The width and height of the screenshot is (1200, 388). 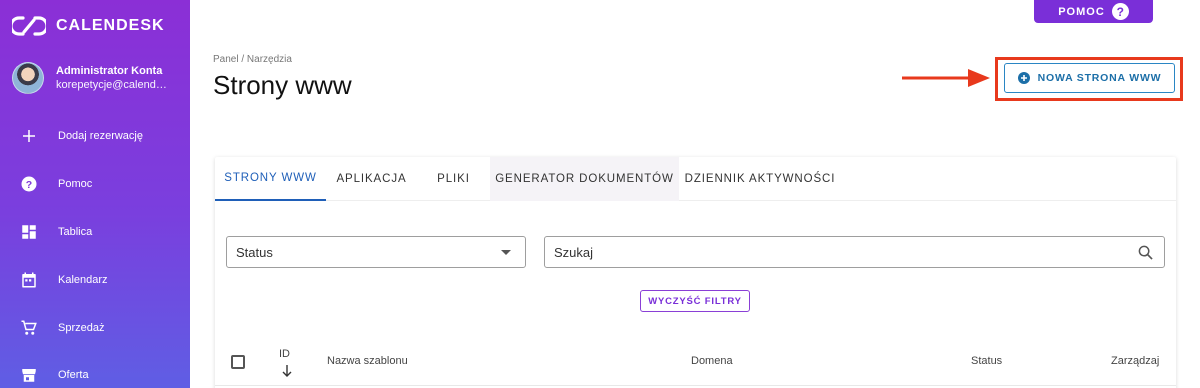 I want to click on breadcrumb: Panel / Narzędzia, so click(x=252, y=59).